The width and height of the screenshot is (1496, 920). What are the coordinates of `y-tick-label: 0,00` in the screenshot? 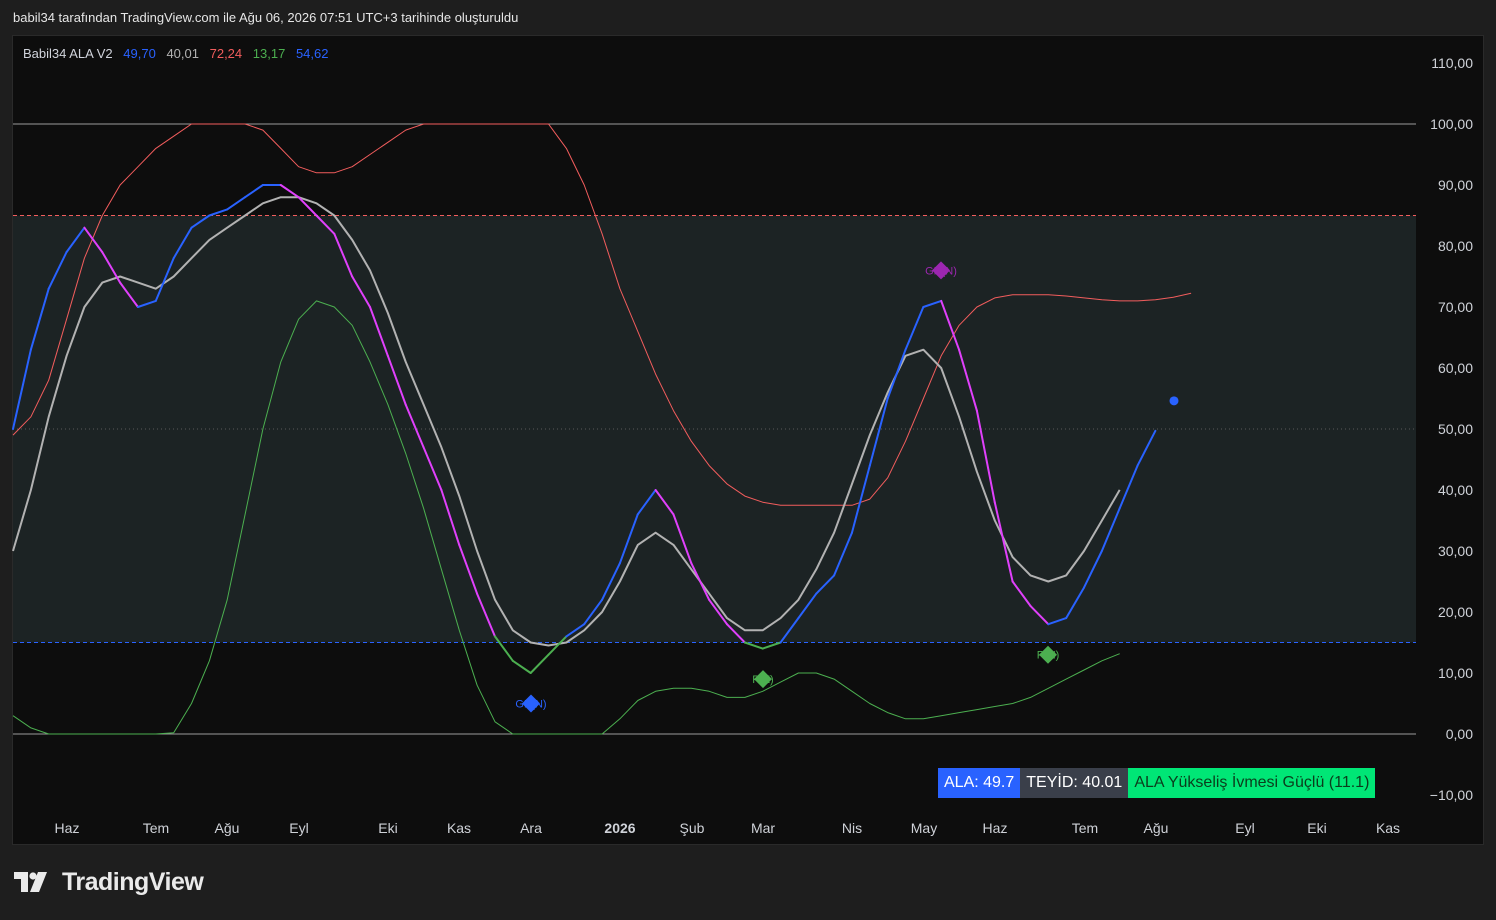 It's located at (1459, 734).